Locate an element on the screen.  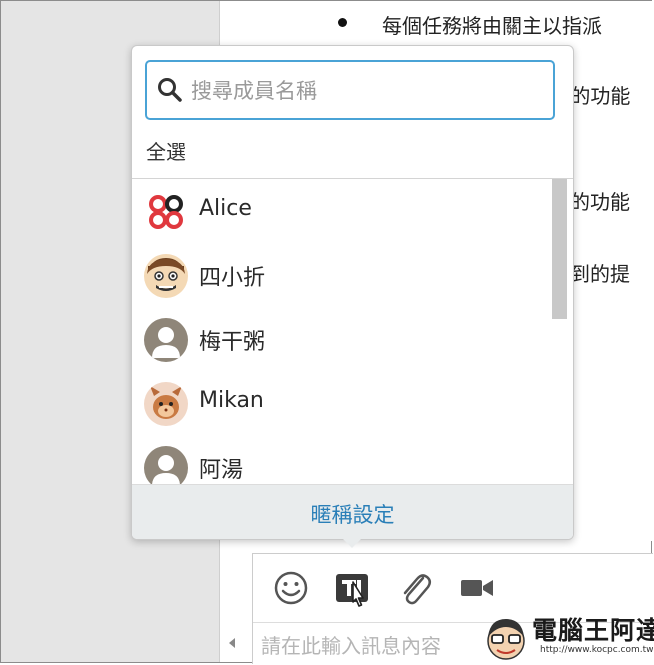
bullet-point is located at coordinates (342, 22).